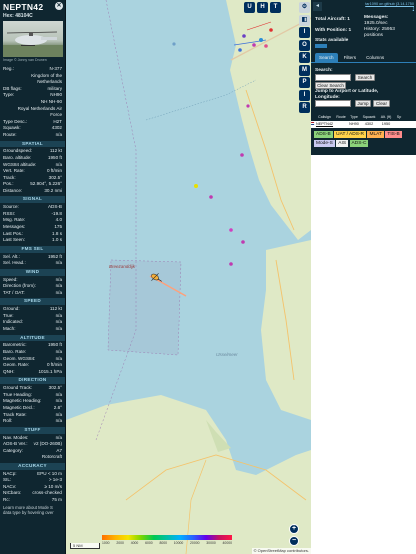  I want to click on col-route: Route, so click(341, 117).